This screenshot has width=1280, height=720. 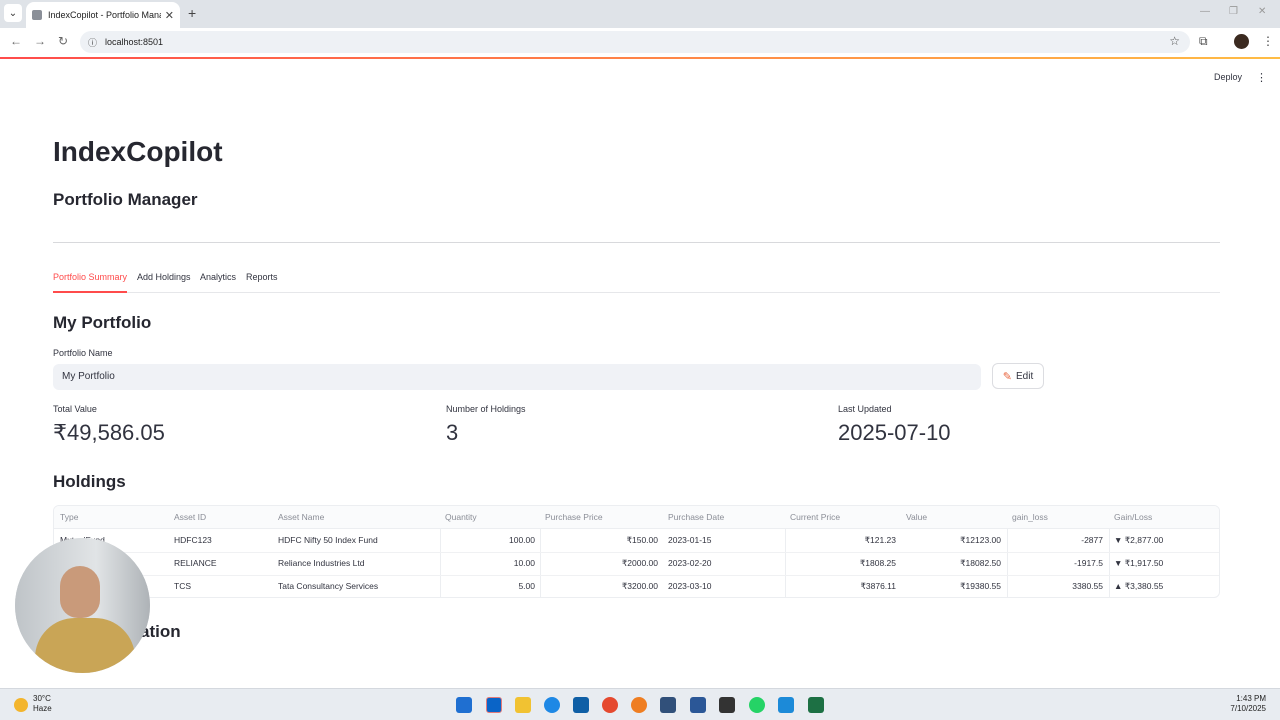 I want to click on tab-search-button: ⌄, so click(x=13, y=13).